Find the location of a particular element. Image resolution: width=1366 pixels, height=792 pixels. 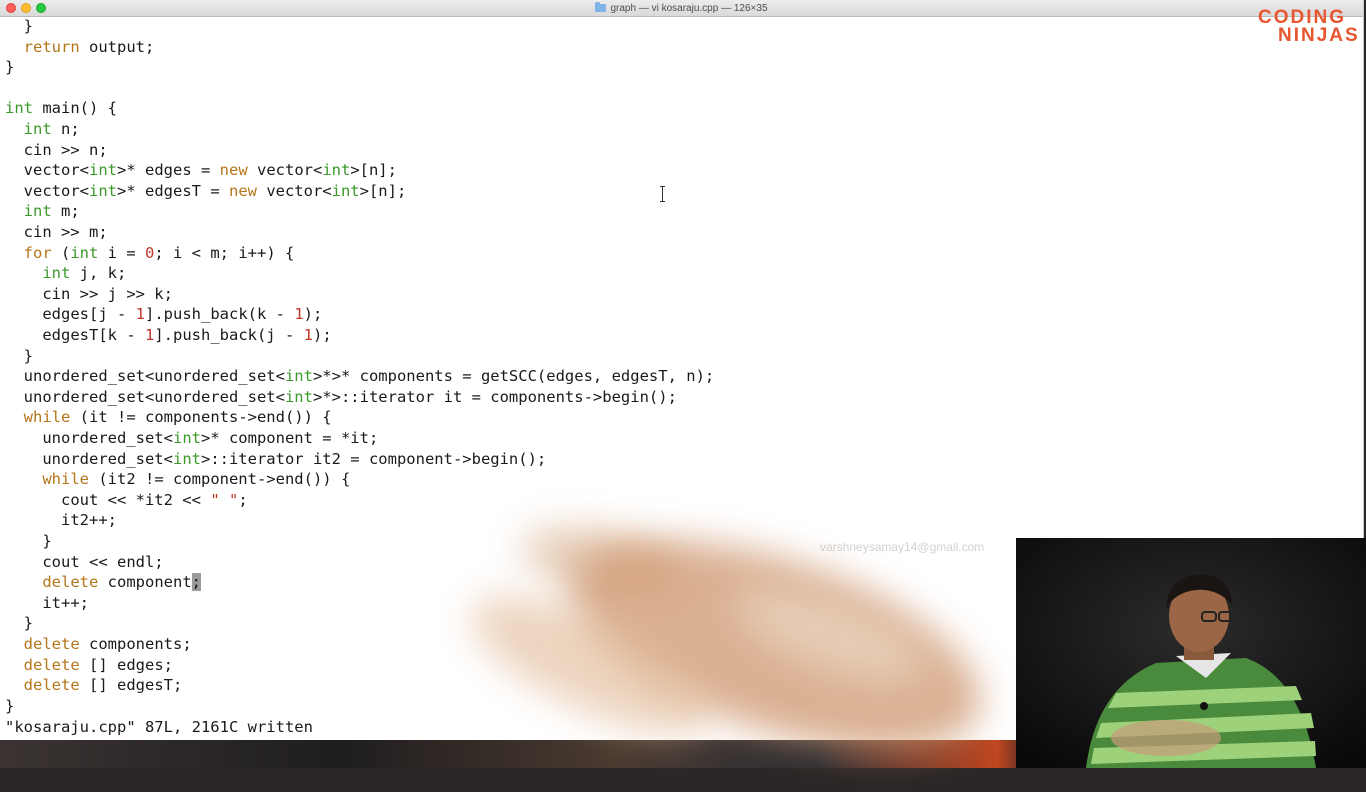

code-line: vector<int>* edges = new vector<int>[n]; is located at coordinates (201, 170).